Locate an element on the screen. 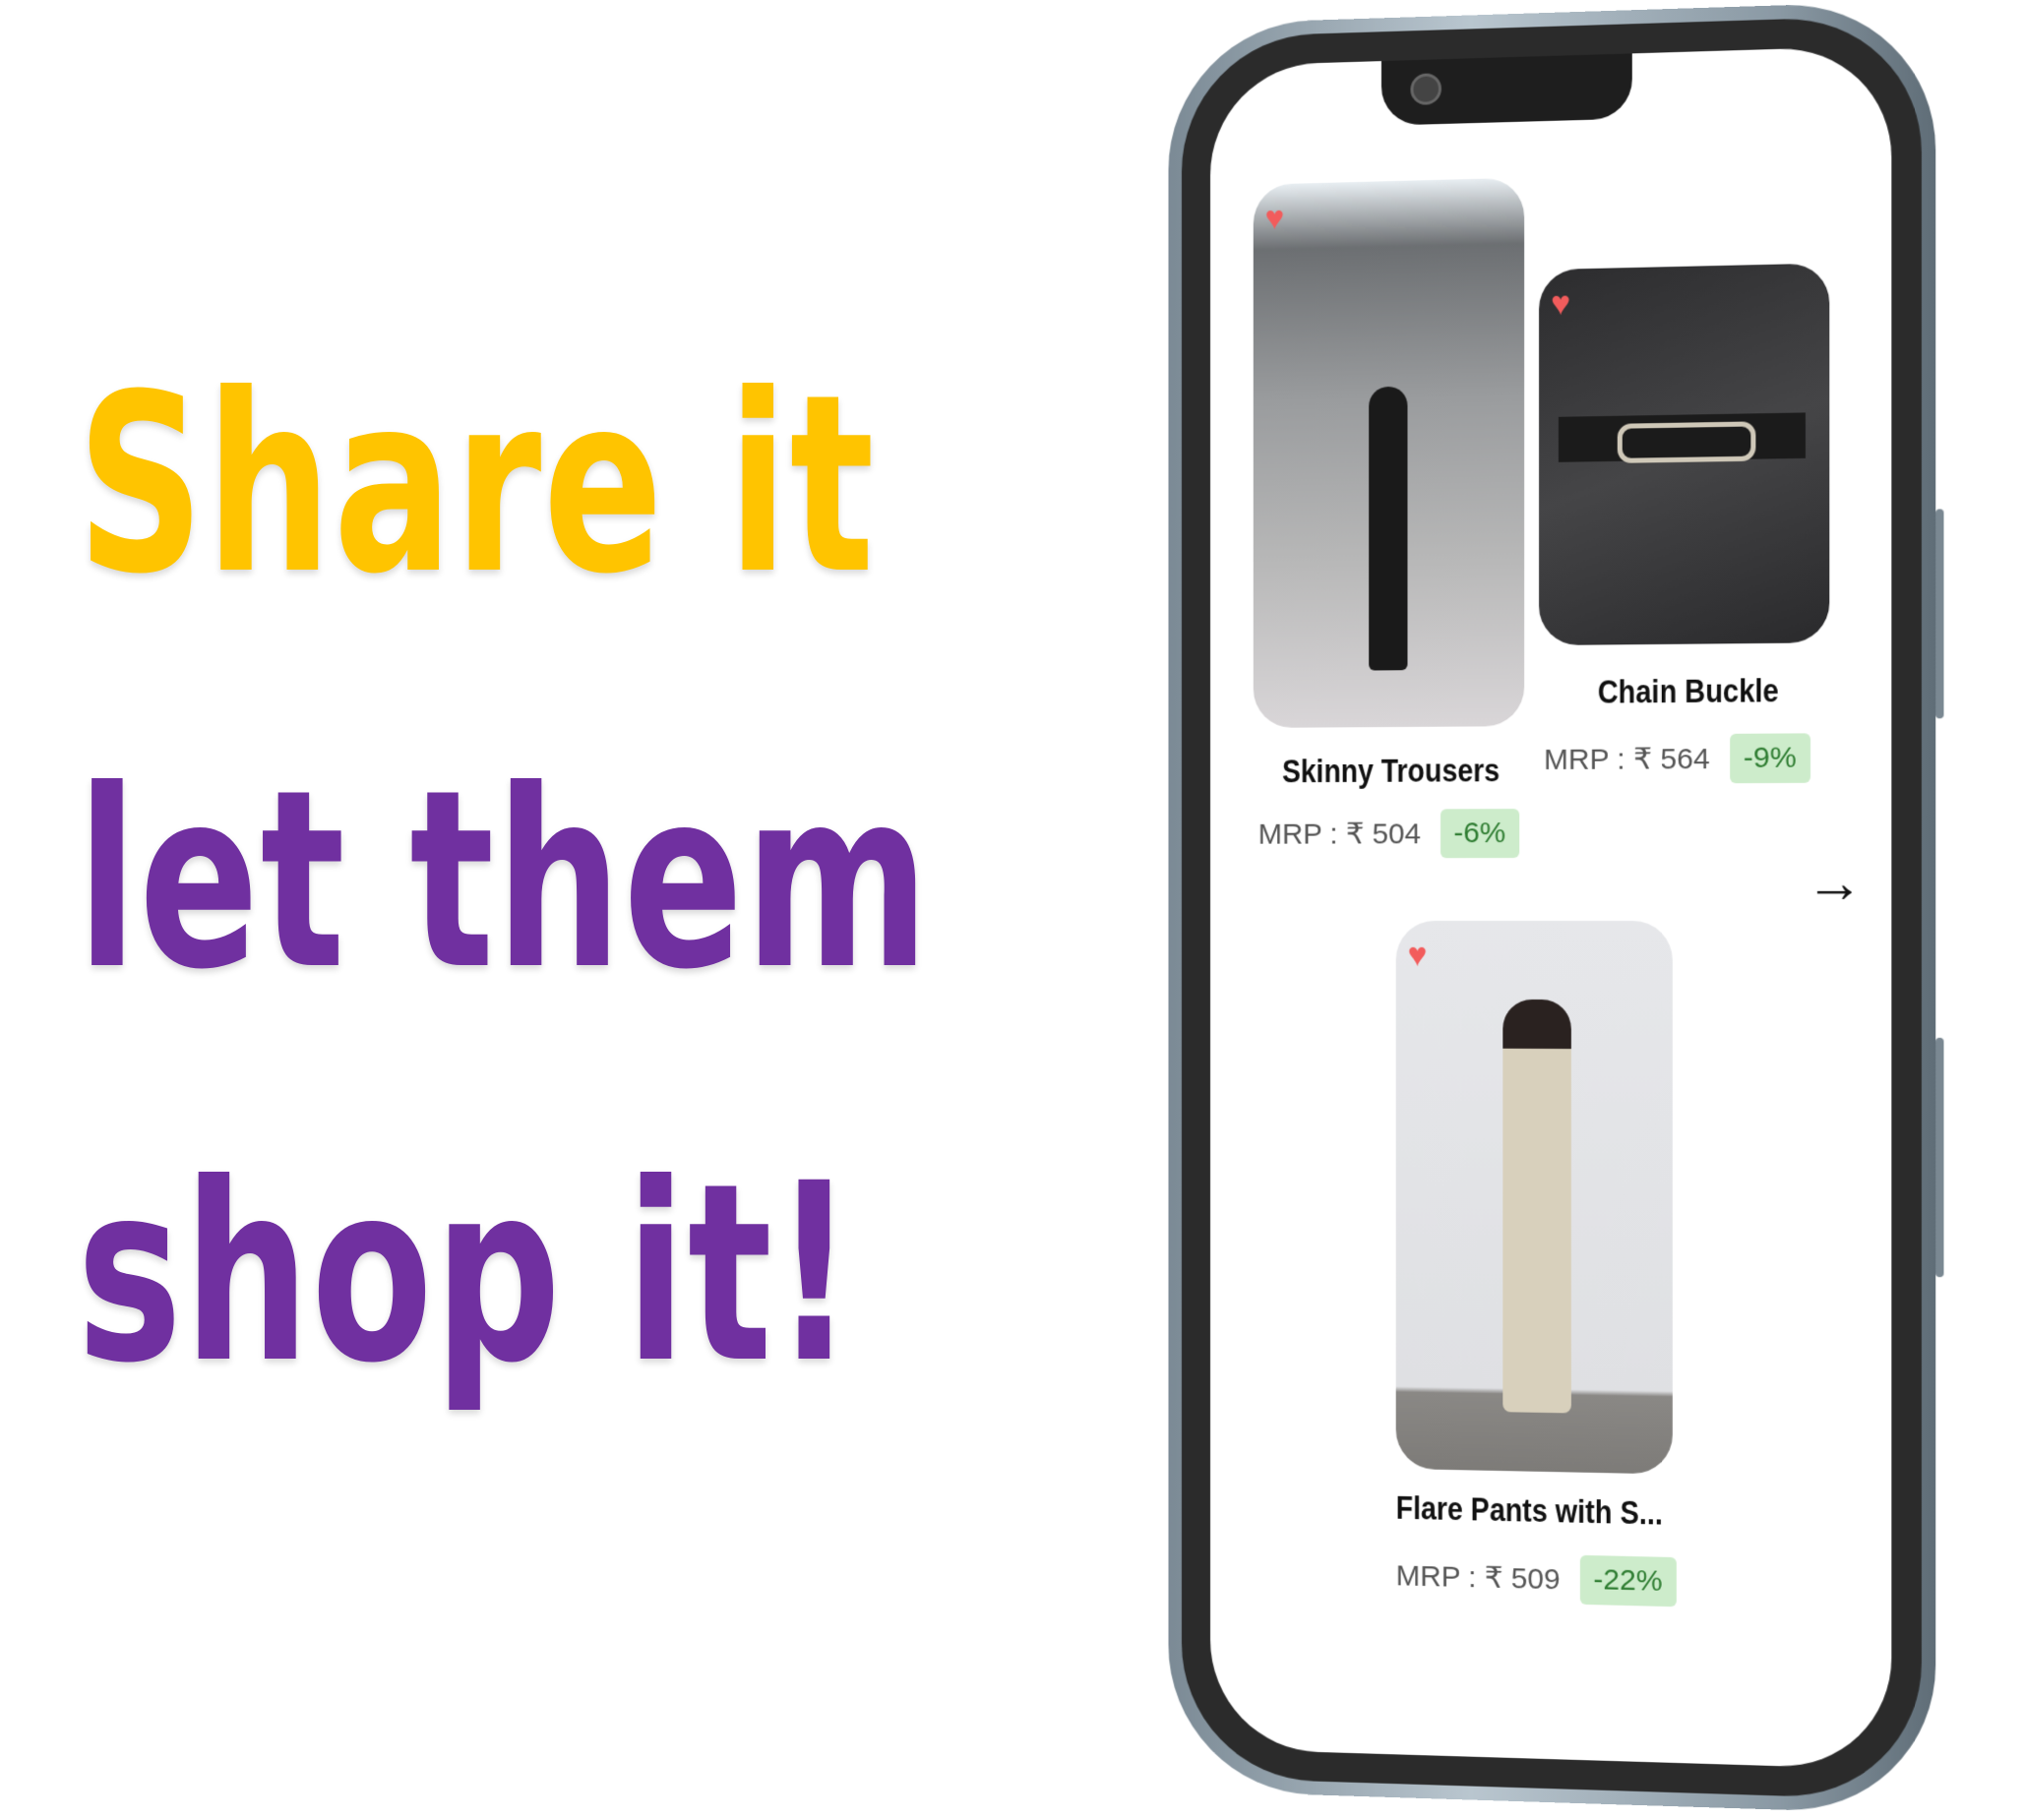  product-title: Skinny Trousers is located at coordinates (1391, 771).